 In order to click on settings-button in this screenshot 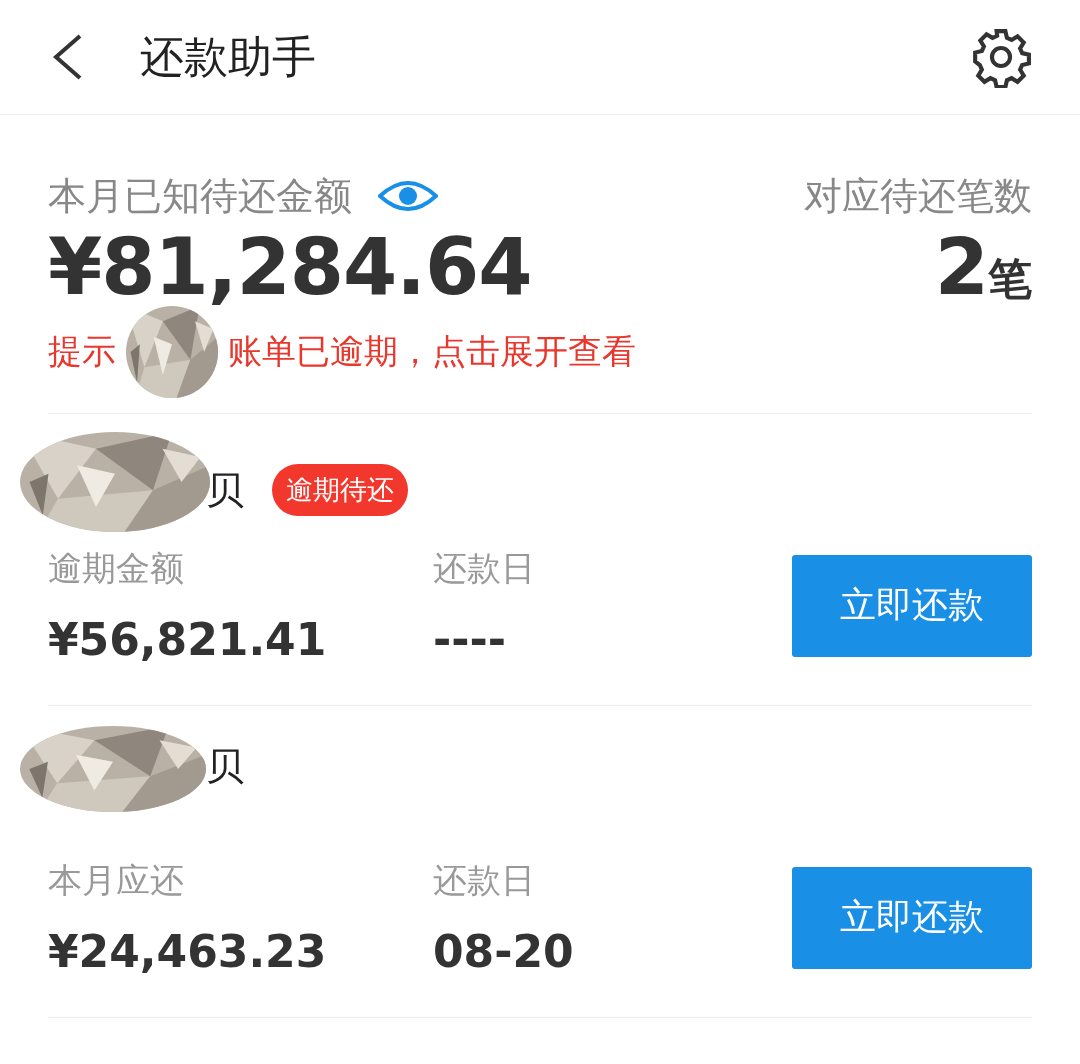, I will do `click(1001, 57)`.